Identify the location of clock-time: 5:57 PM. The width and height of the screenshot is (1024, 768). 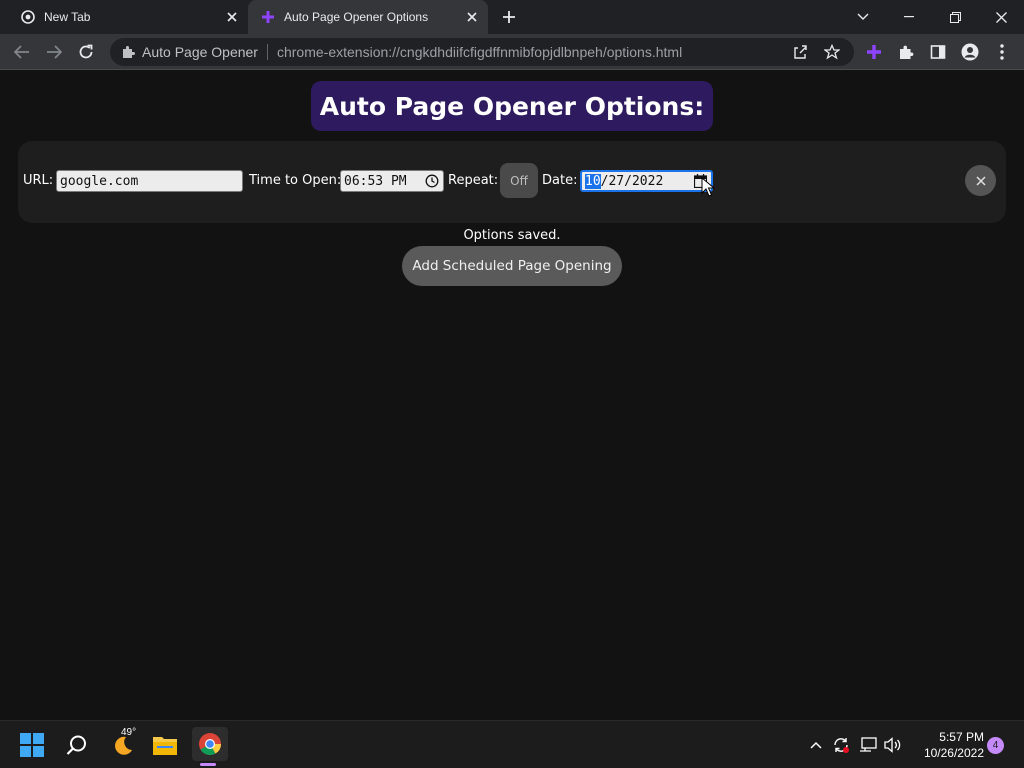
(961, 737).